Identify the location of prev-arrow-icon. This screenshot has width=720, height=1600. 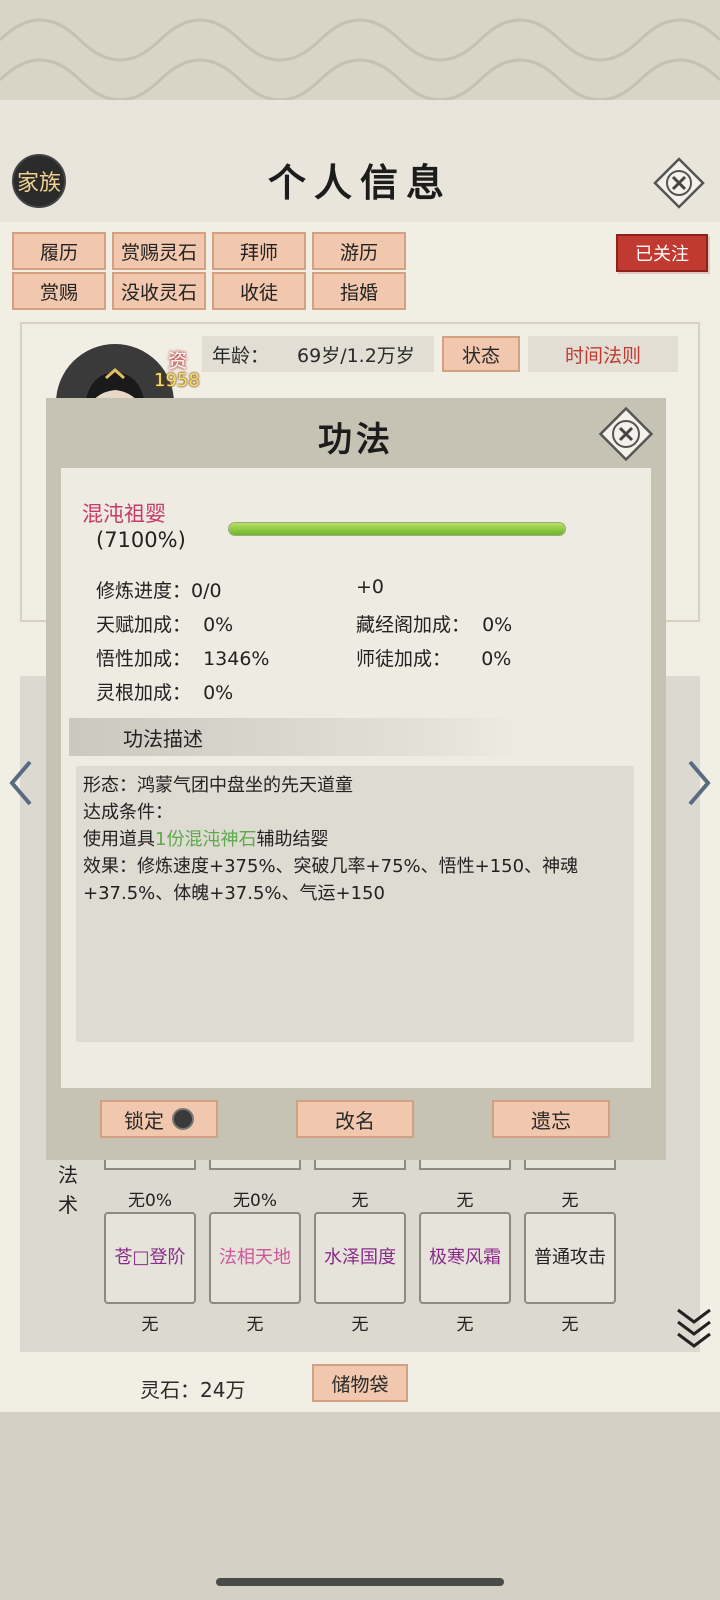
(21, 783).